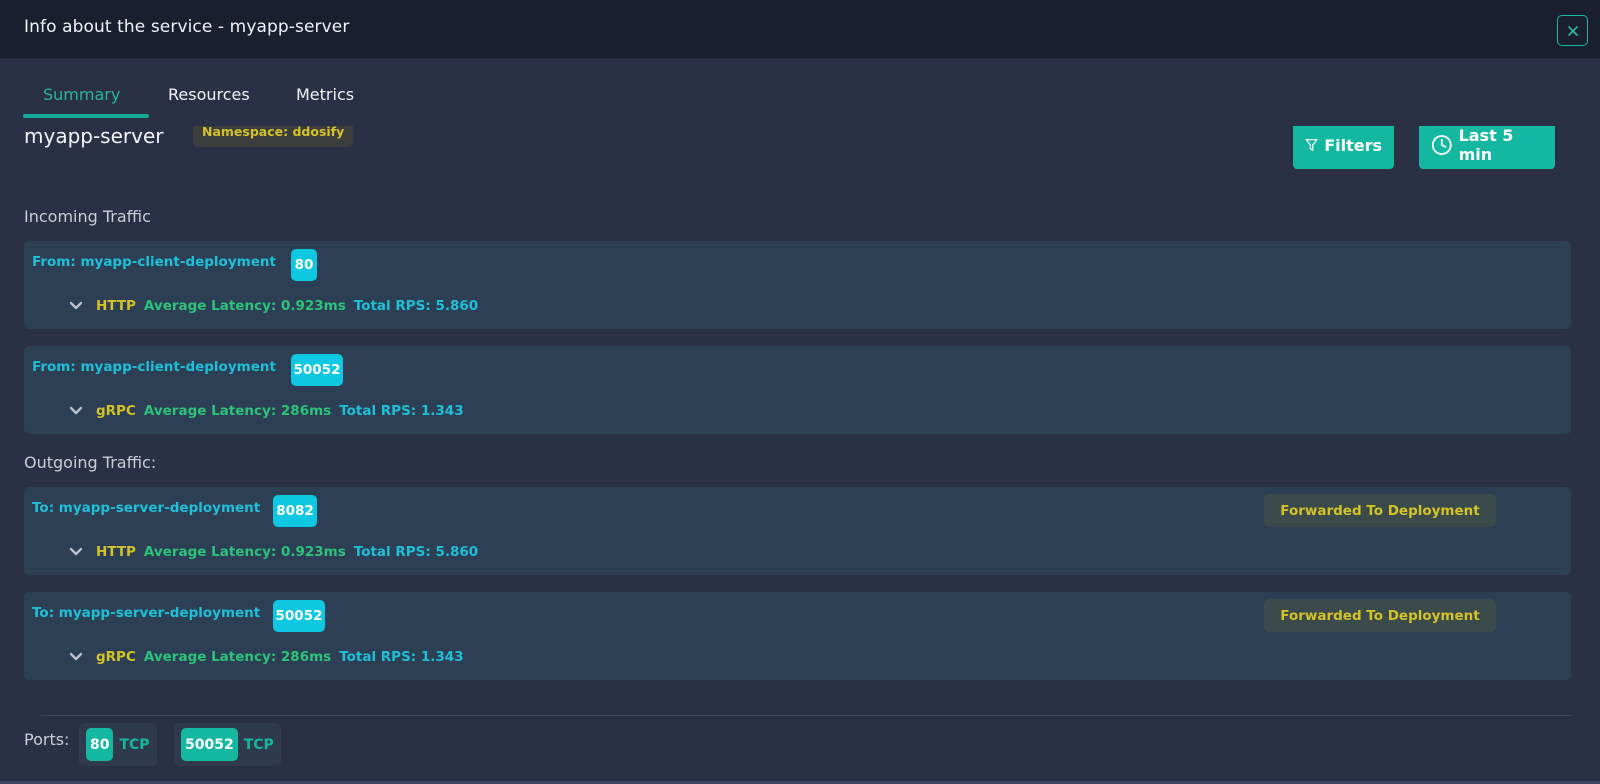  What do you see at coordinates (1441, 145) in the screenshot?
I see `clock-icon` at bounding box center [1441, 145].